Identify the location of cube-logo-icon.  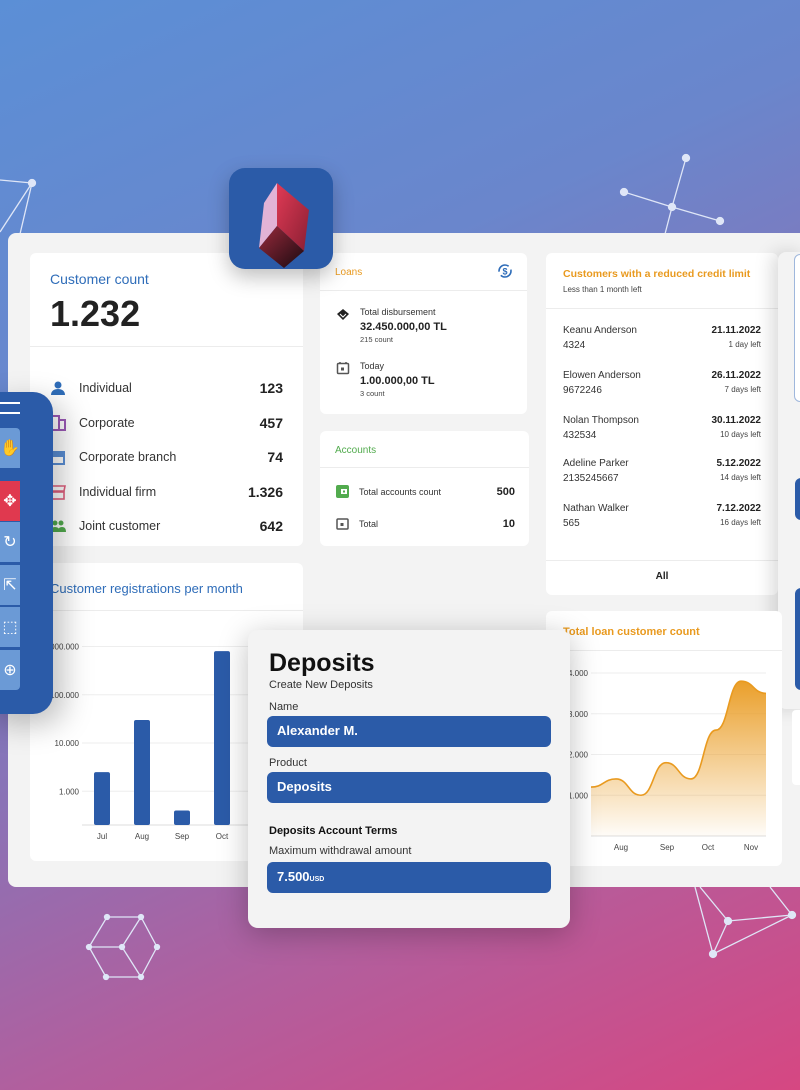
(284, 225).